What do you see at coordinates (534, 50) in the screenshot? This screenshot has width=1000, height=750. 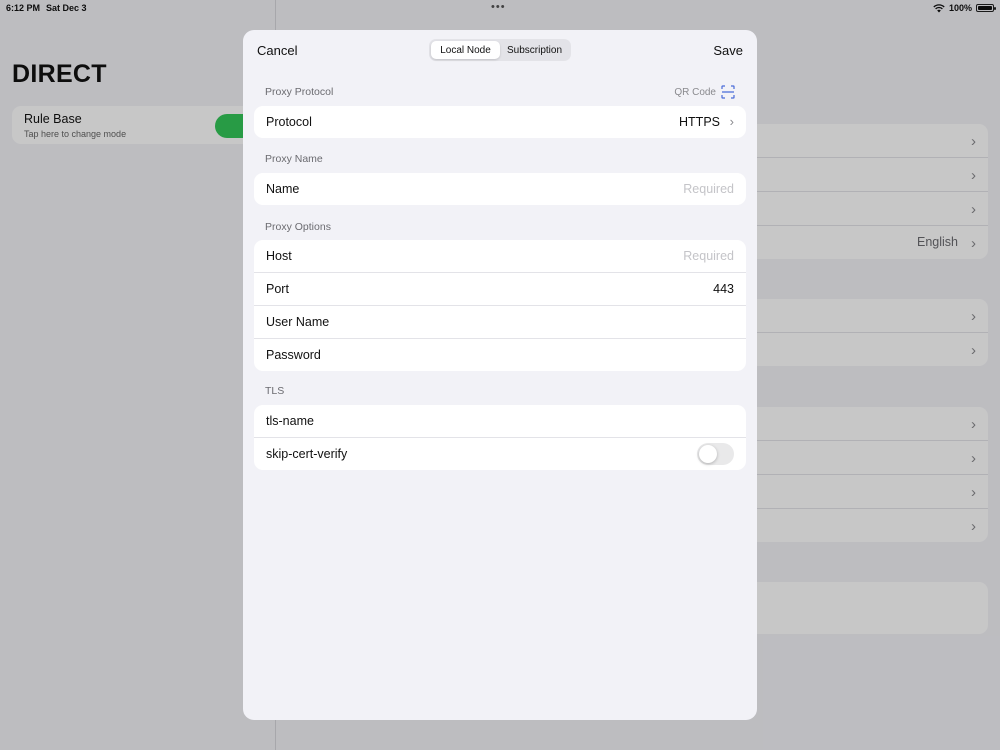 I see `tab-subscription: Subscription` at bounding box center [534, 50].